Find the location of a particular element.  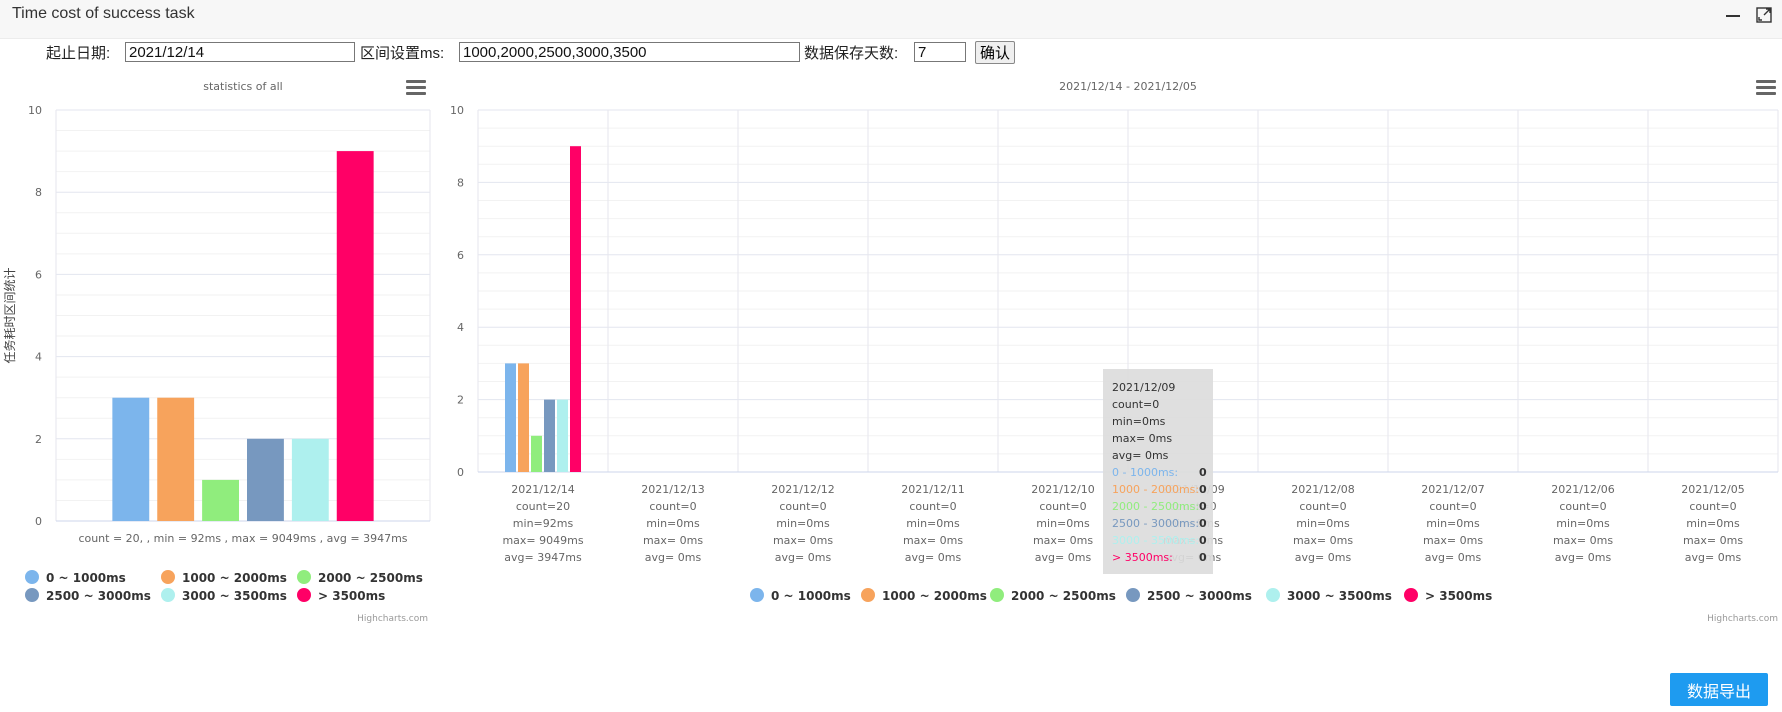

days-label: 数据保存天数: is located at coordinates (851, 53).